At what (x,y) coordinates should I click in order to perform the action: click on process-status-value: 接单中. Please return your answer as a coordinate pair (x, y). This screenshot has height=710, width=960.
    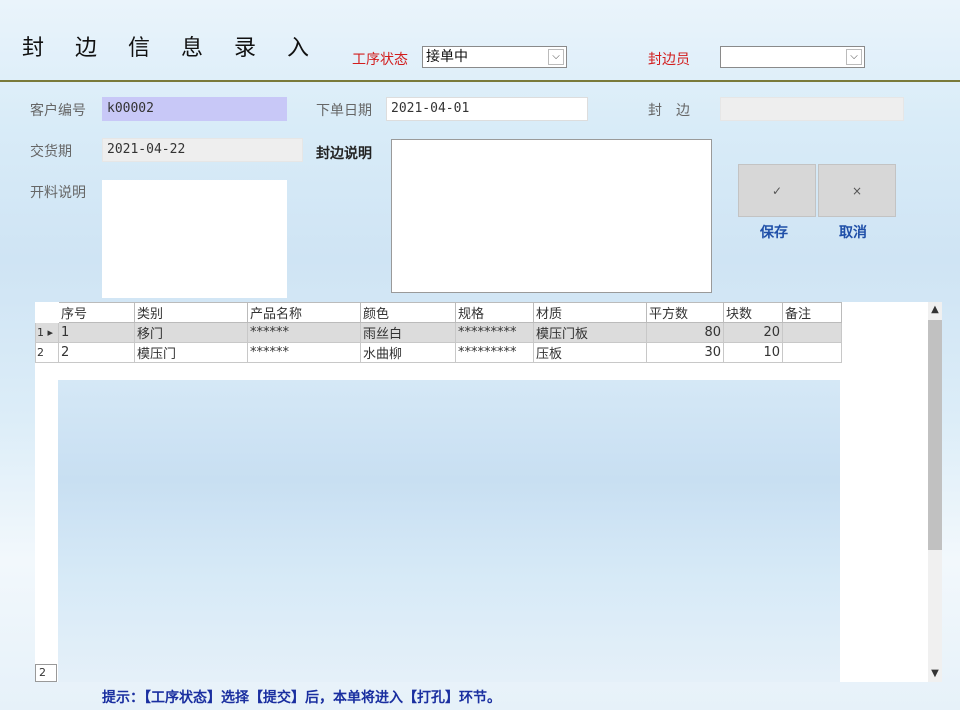
    Looking at the image, I should click on (447, 57).